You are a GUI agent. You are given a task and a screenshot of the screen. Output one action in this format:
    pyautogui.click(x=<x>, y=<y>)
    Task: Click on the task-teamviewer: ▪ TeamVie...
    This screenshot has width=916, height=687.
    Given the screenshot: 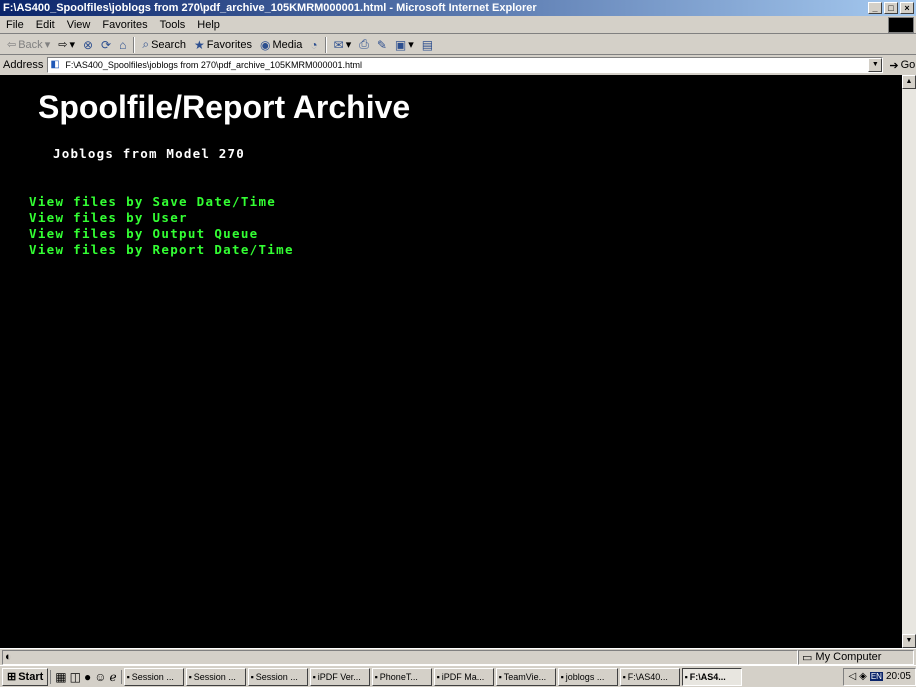 What is the action you would take?
    pyautogui.click(x=525, y=676)
    